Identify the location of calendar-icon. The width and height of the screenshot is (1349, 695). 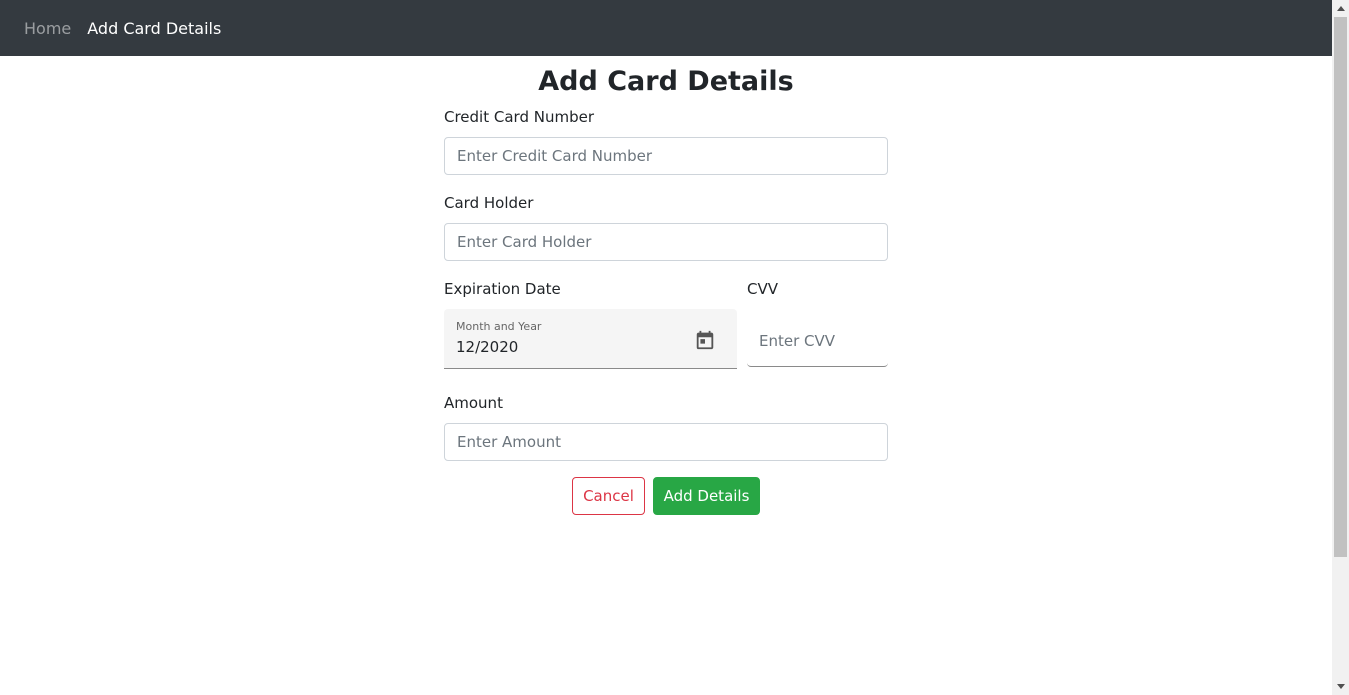
(705, 340).